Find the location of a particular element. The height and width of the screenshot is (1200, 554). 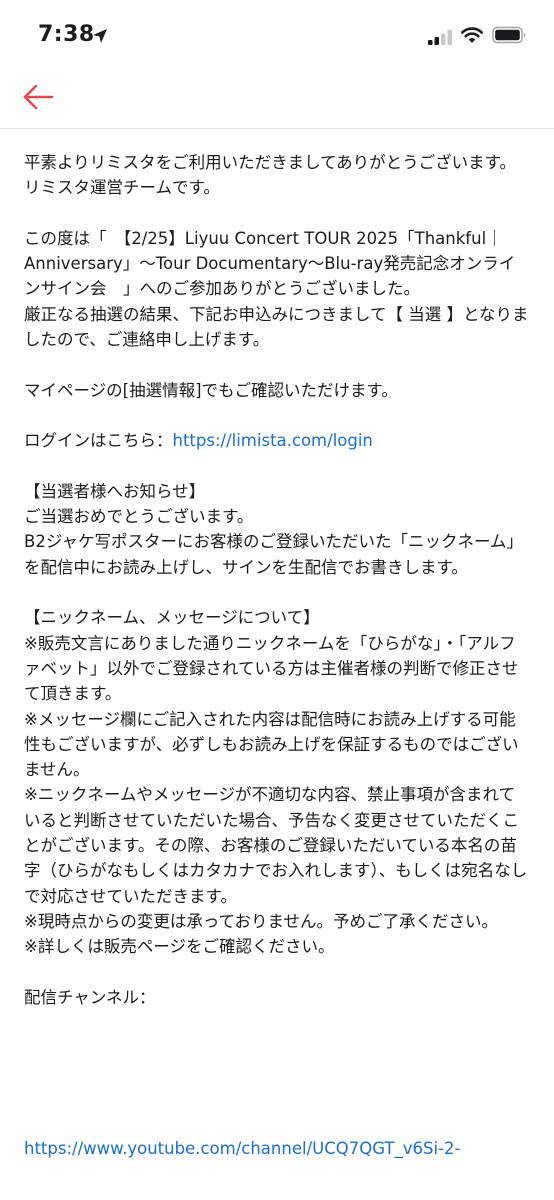

greeting-line: リミスタ運営チームです。 is located at coordinates (122, 188).